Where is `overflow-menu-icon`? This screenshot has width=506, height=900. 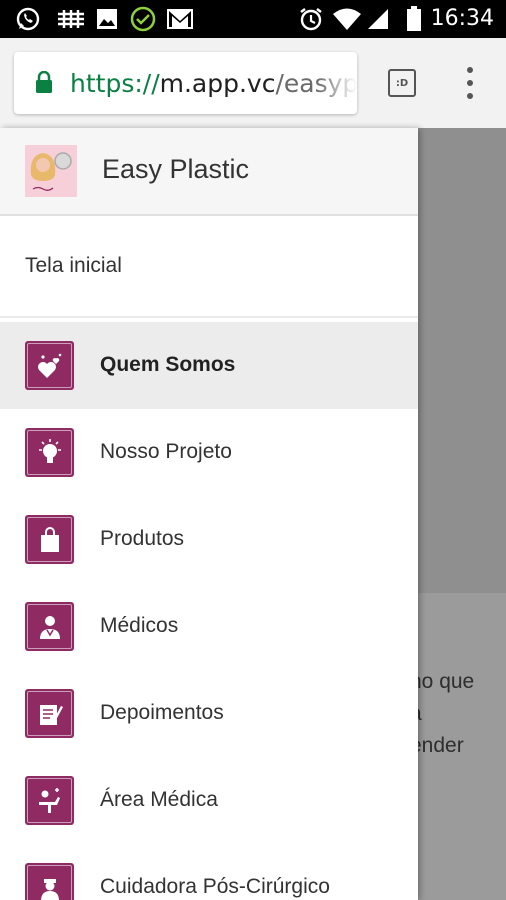 overflow-menu-icon is located at coordinates (470, 83).